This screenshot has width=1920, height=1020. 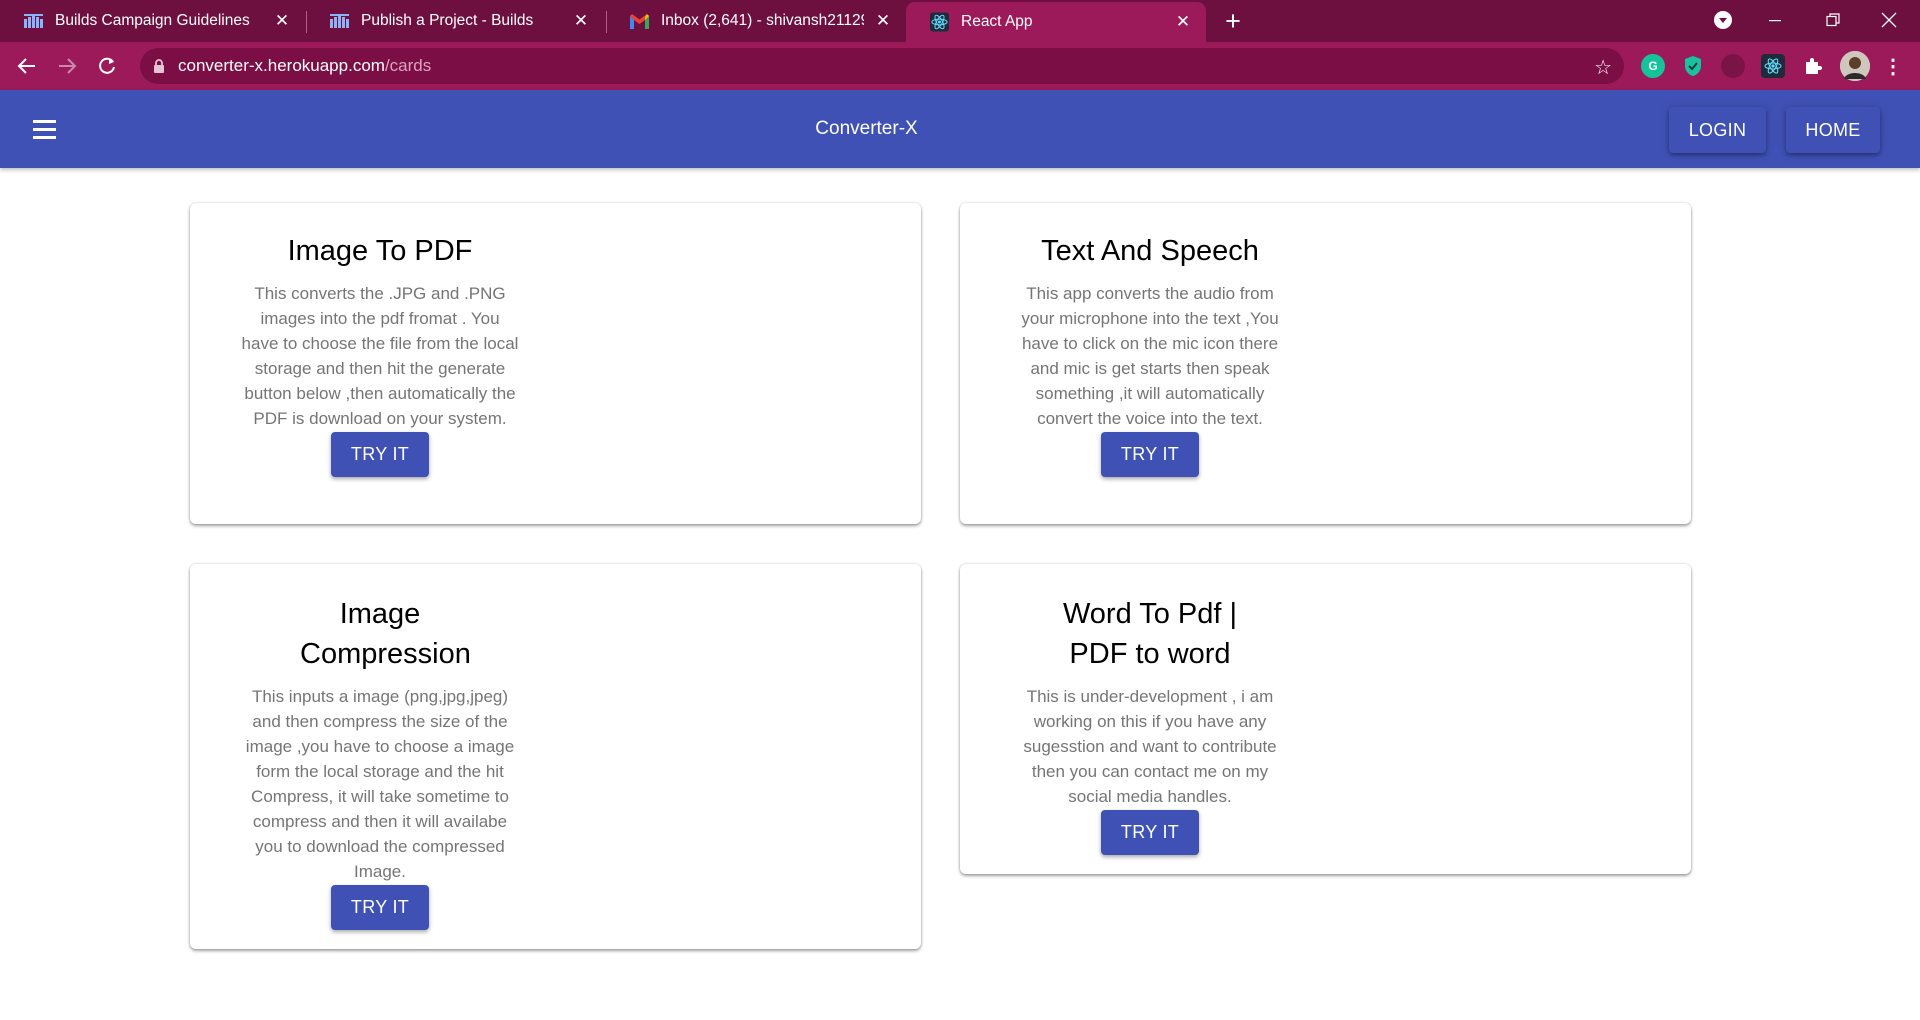 I want to click on restore-icon, so click(x=1833, y=20).